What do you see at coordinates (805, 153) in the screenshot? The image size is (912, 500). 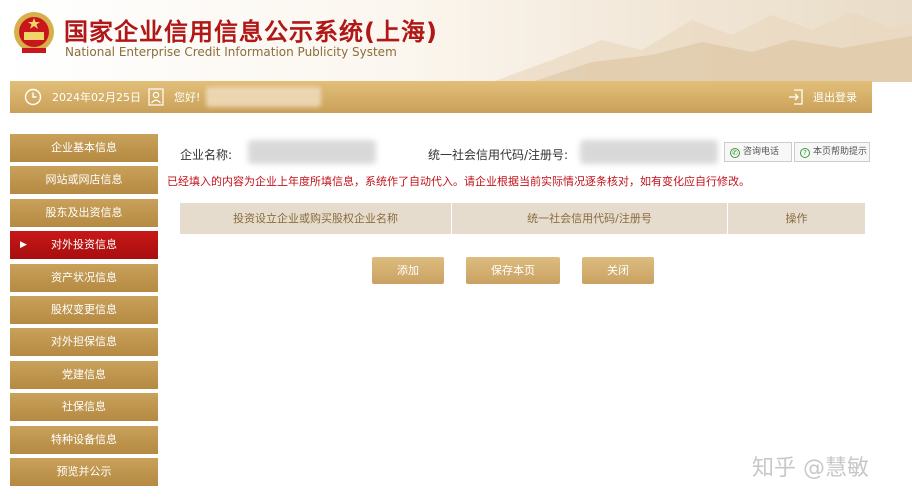 I see `help-icon: ?` at bounding box center [805, 153].